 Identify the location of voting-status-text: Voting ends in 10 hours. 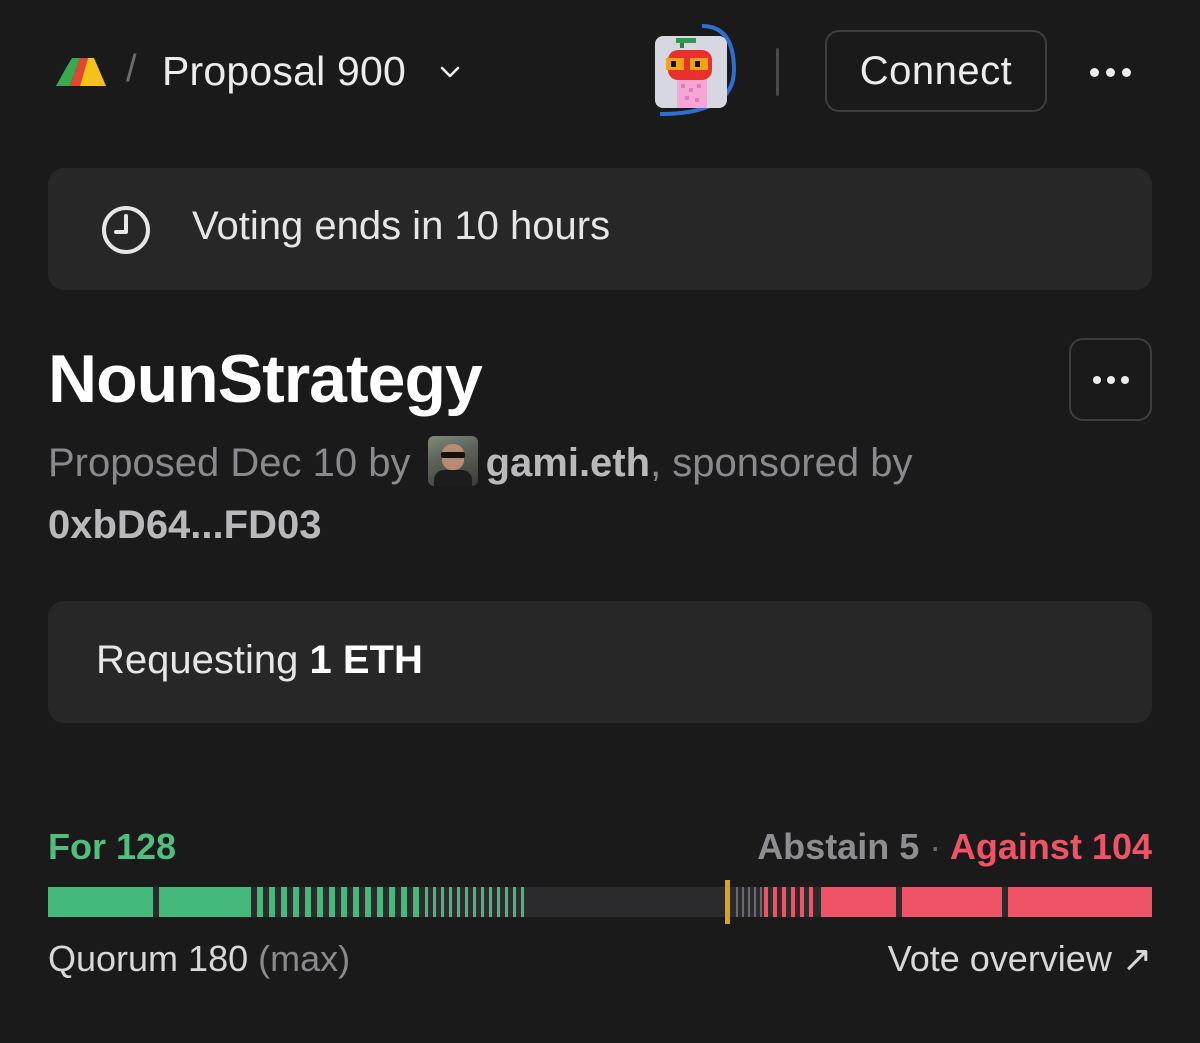
(401, 226).